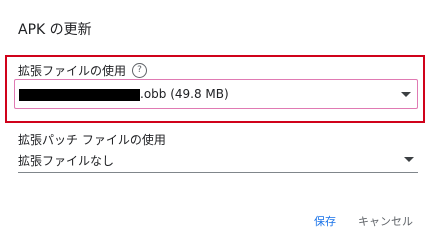  I want to click on help-circle-icon: ?, so click(140, 70).